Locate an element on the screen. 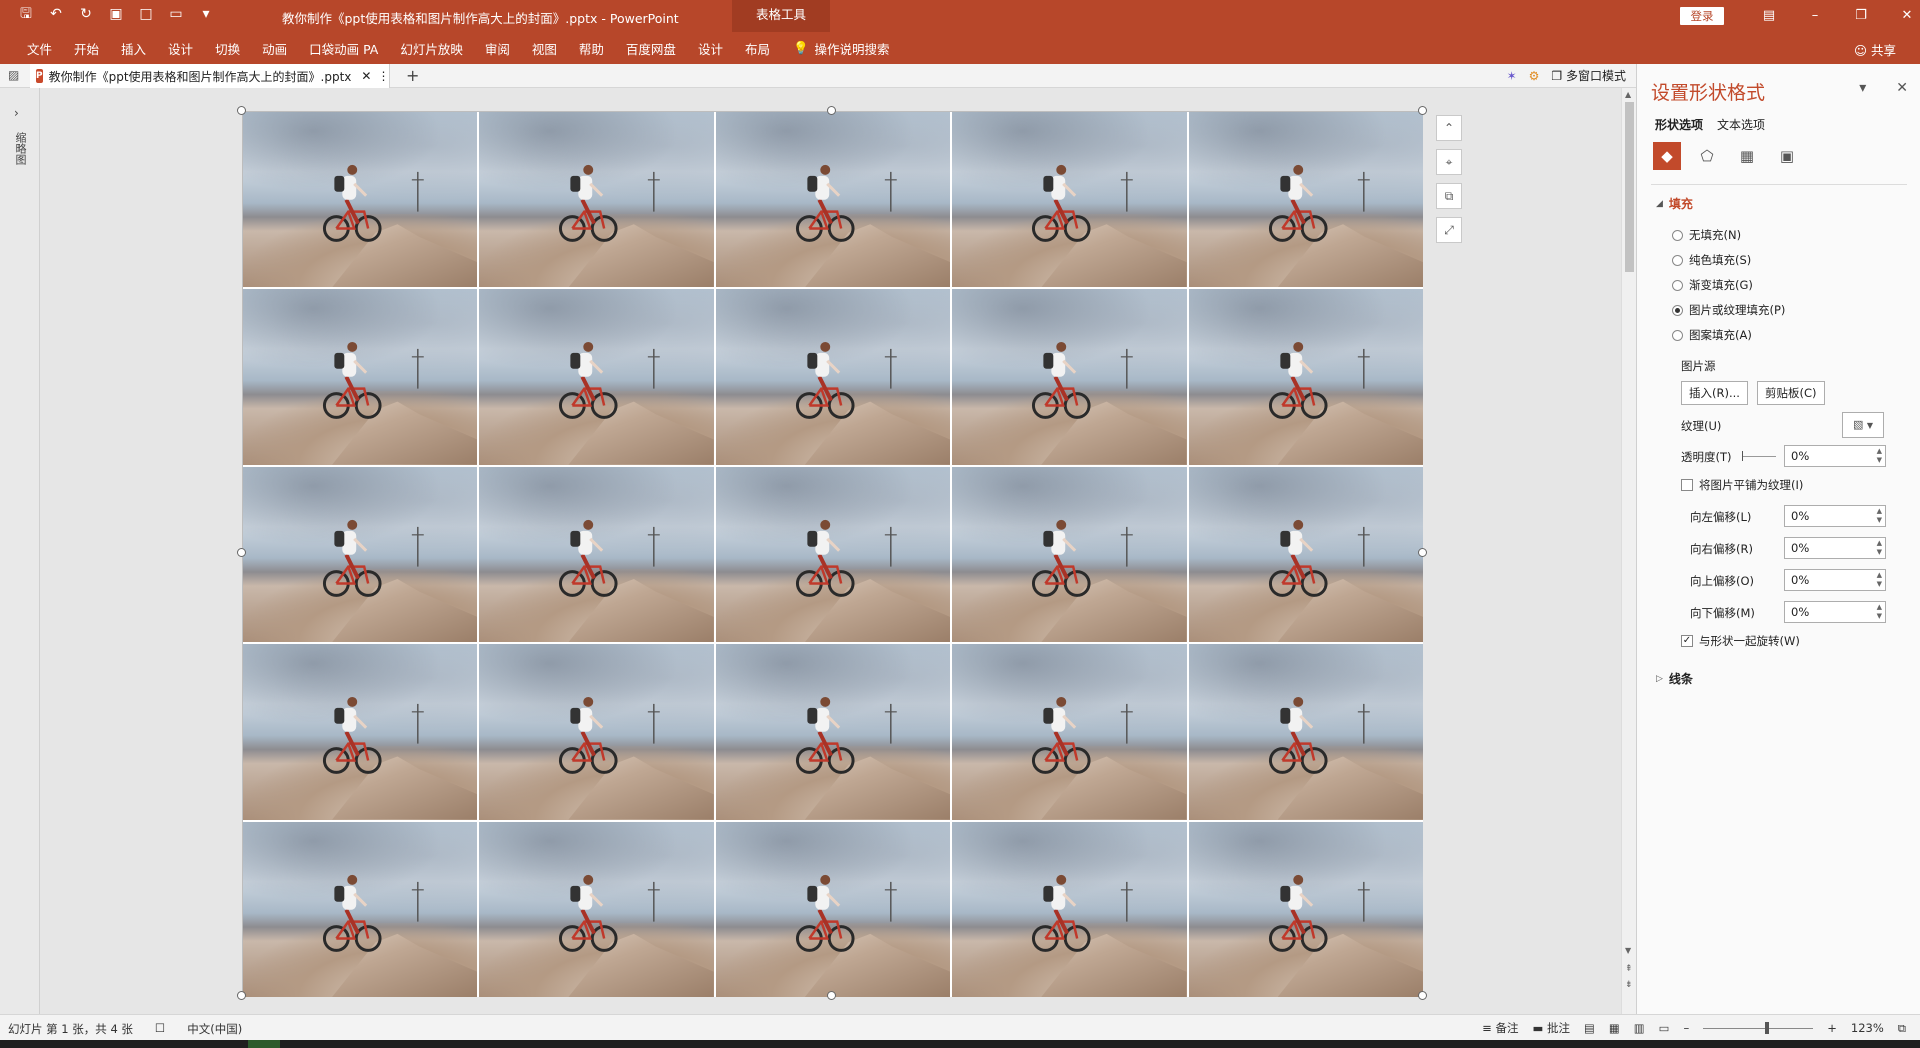  zoom-in-icon: + is located at coordinates (1832, 1028).